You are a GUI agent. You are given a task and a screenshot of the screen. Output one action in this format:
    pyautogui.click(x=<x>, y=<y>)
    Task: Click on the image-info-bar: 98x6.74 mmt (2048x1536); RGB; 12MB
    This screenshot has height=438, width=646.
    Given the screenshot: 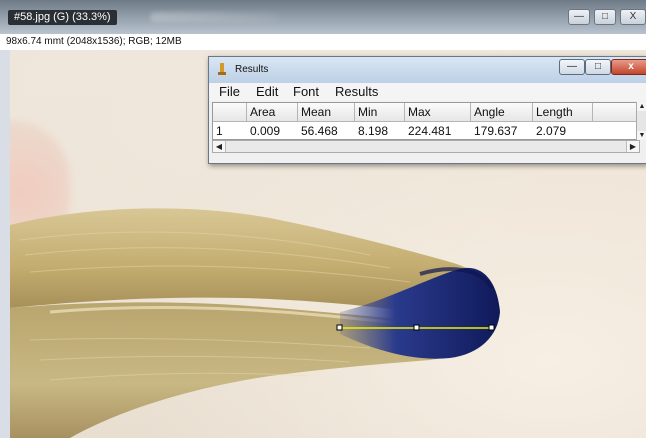 What is the action you would take?
    pyautogui.click(x=323, y=42)
    